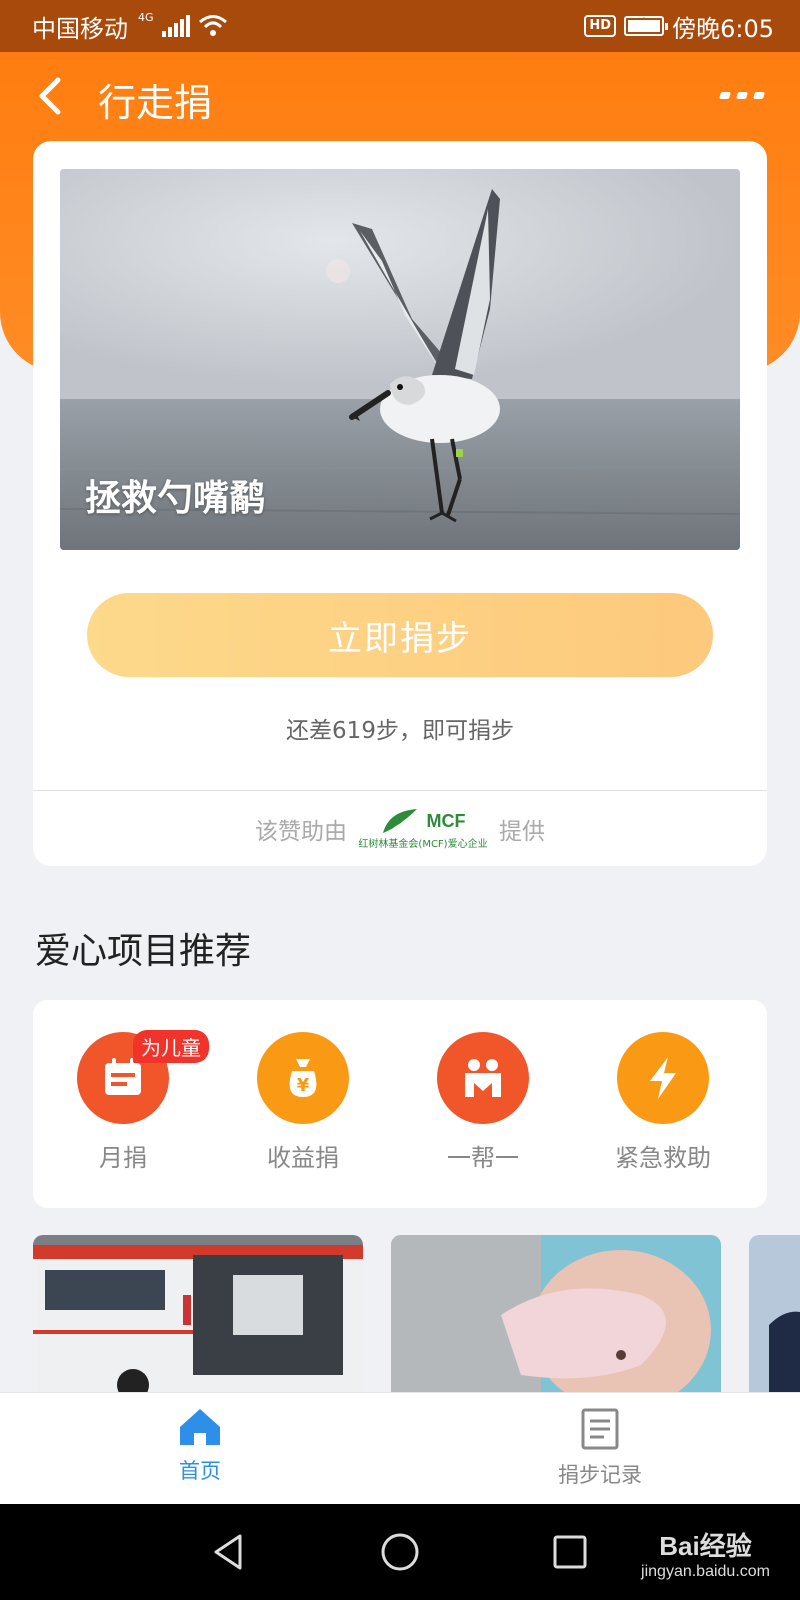 This screenshot has width=800, height=1600. What do you see at coordinates (303, 1158) in the screenshot?
I see `category-label: 收益捐` at bounding box center [303, 1158].